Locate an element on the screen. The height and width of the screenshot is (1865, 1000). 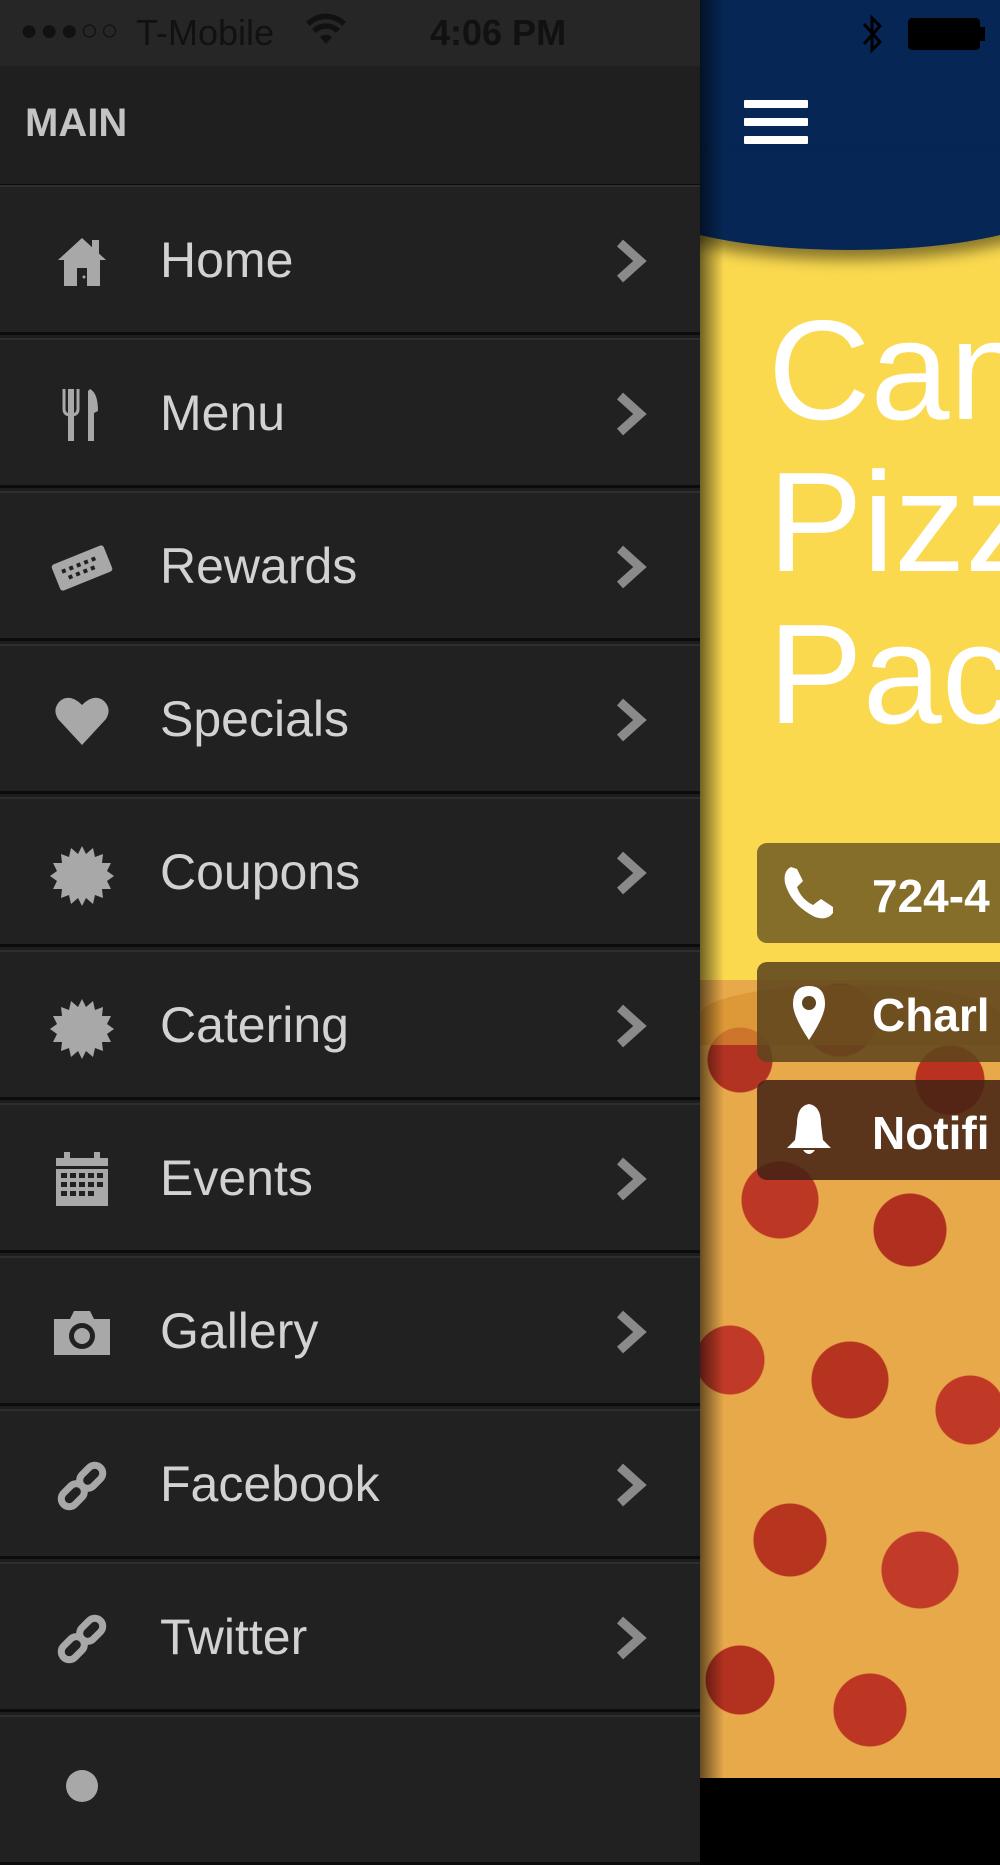
carrier-name: T-Mobile is located at coordinates (205, 32).